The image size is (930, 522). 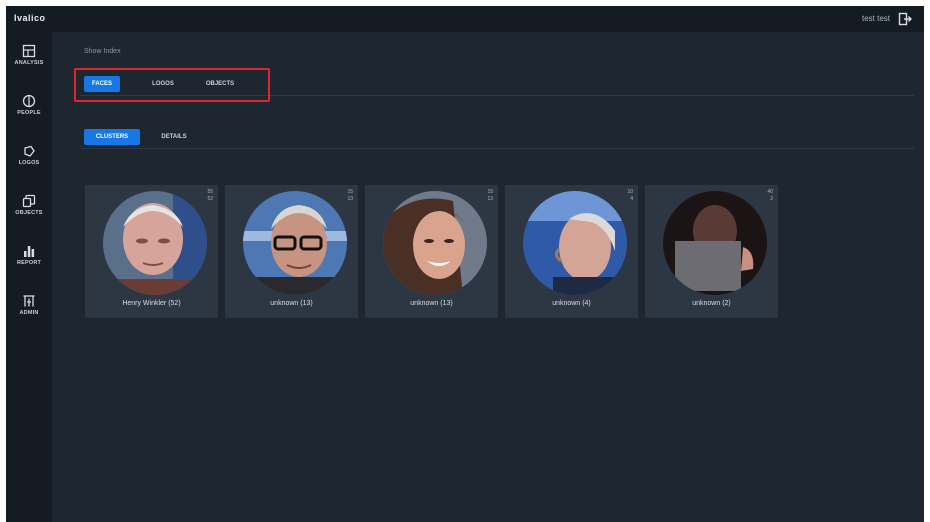 What do you see at coordinates (29, 51) in the screenshot?
I see `analysis-icon` at bounding box center [29, 51].